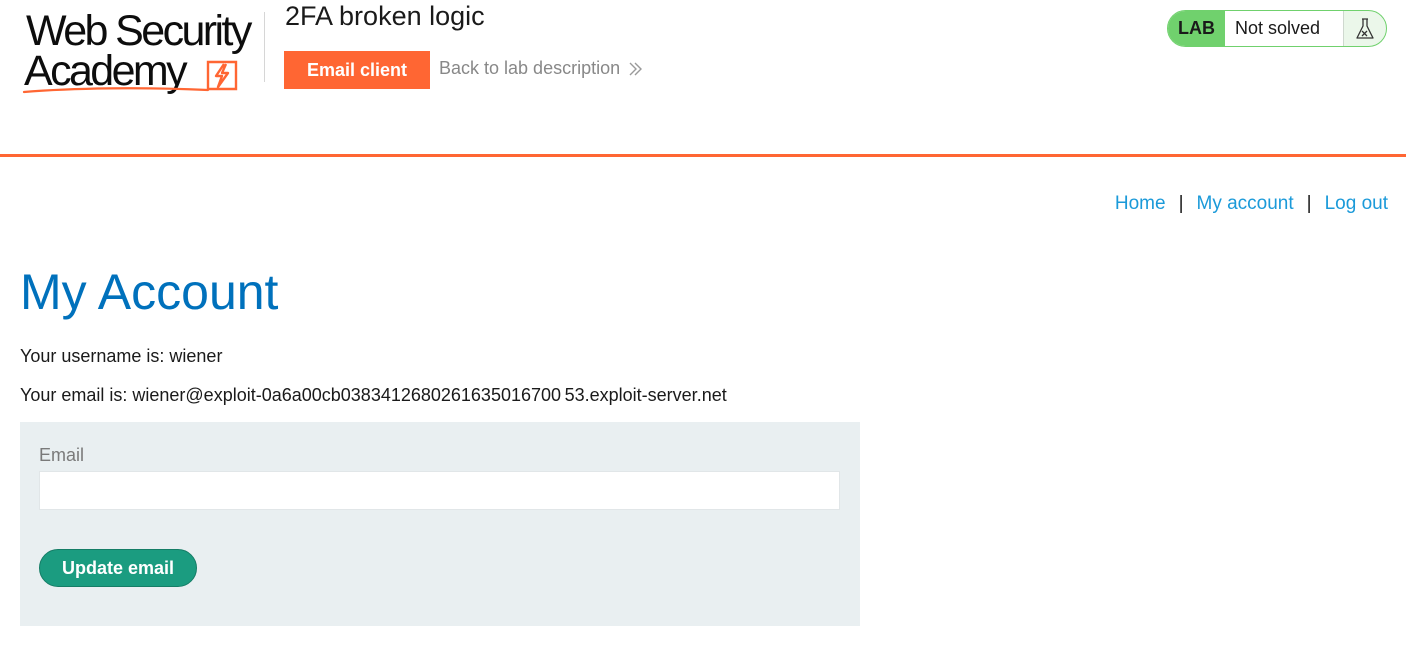 This screenshot has width=1406, height=651. I want to click on flask-icon, so click(1365, 28).